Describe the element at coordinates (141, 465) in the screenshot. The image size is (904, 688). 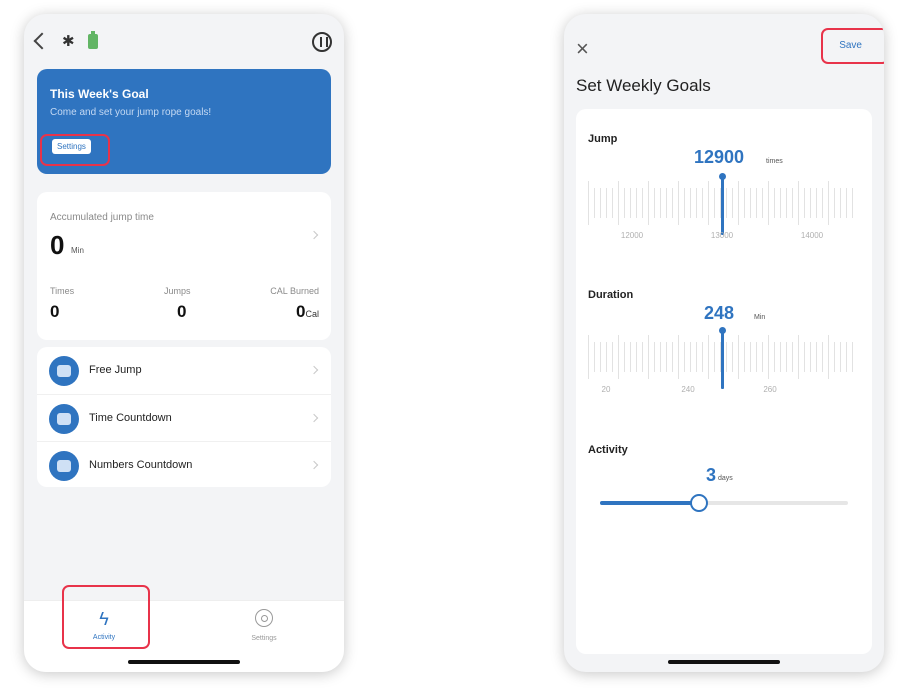
I see `mode-label: Numbers Countdown` at that location.